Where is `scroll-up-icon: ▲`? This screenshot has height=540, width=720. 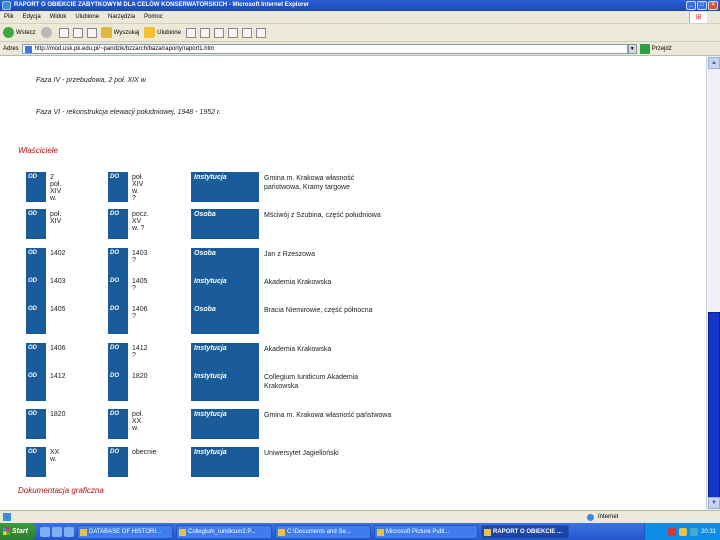
scroll-up-icon: ▲ is located at coordinates (714, 63).